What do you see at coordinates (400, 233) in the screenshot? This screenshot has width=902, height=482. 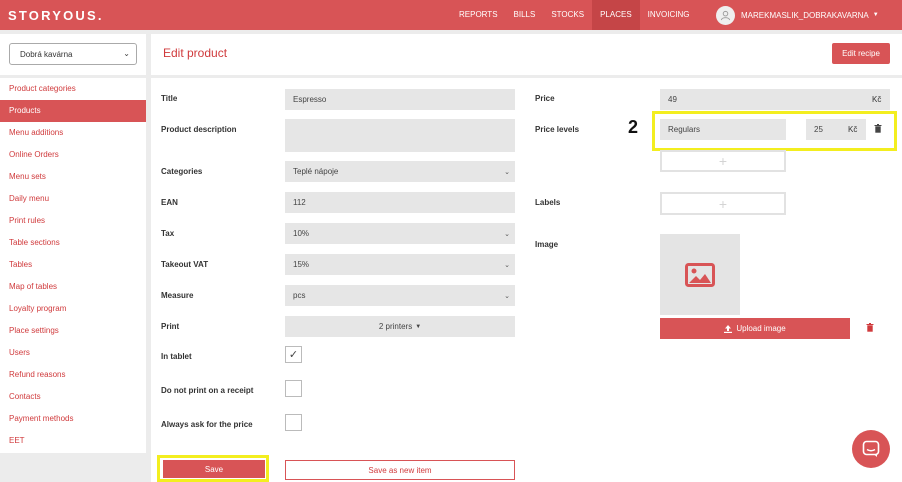 I see `tax-select: 10% ⌄` at bounding box center [400, 233].